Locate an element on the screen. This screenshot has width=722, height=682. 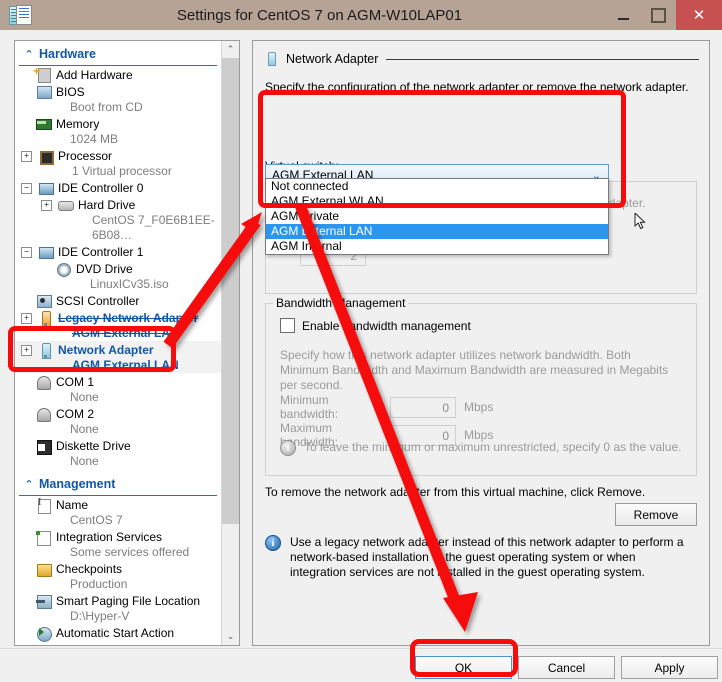
dropdown-option: AGM Private is located at coordinates (437, 216).